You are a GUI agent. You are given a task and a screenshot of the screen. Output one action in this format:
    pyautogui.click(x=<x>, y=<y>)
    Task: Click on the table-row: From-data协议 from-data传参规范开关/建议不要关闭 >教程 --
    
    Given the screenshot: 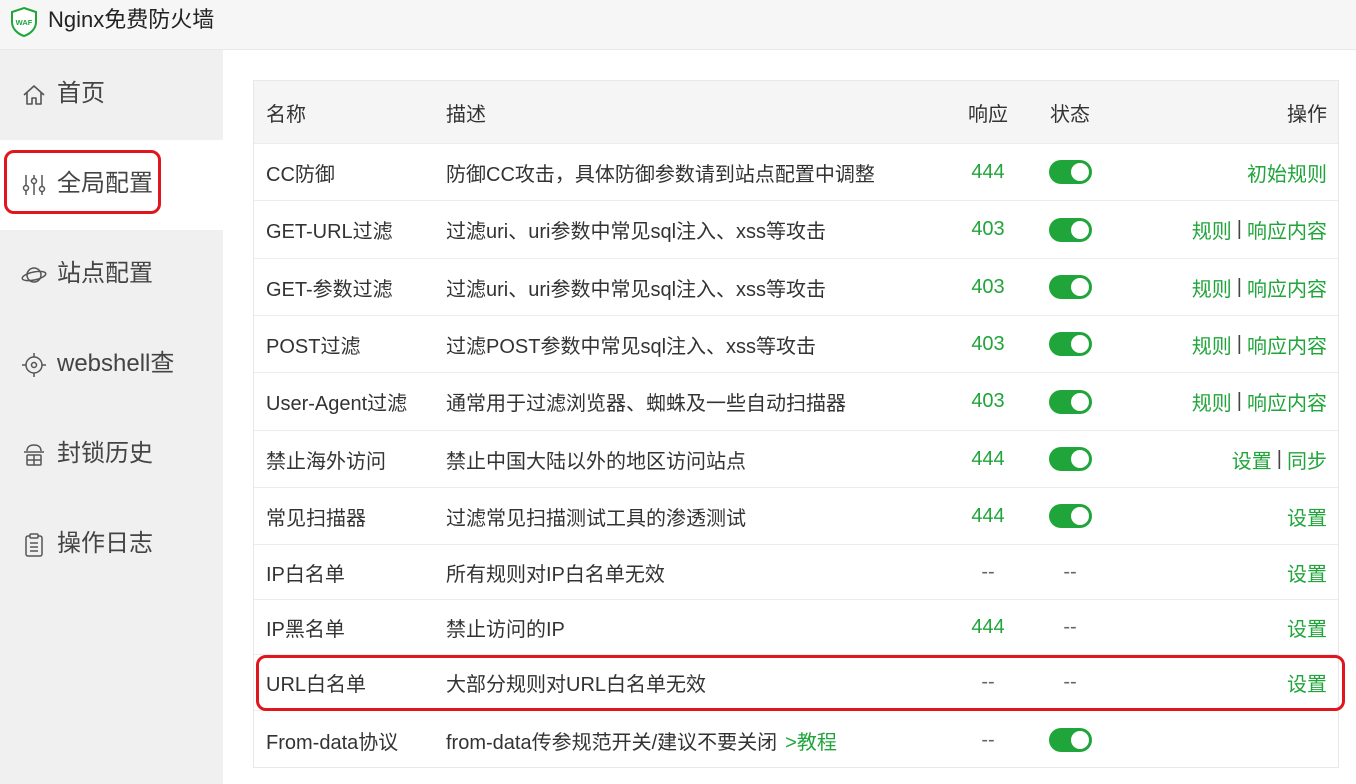 What is the action you would take?
    pyautogui.click(x=796, y=740)
    